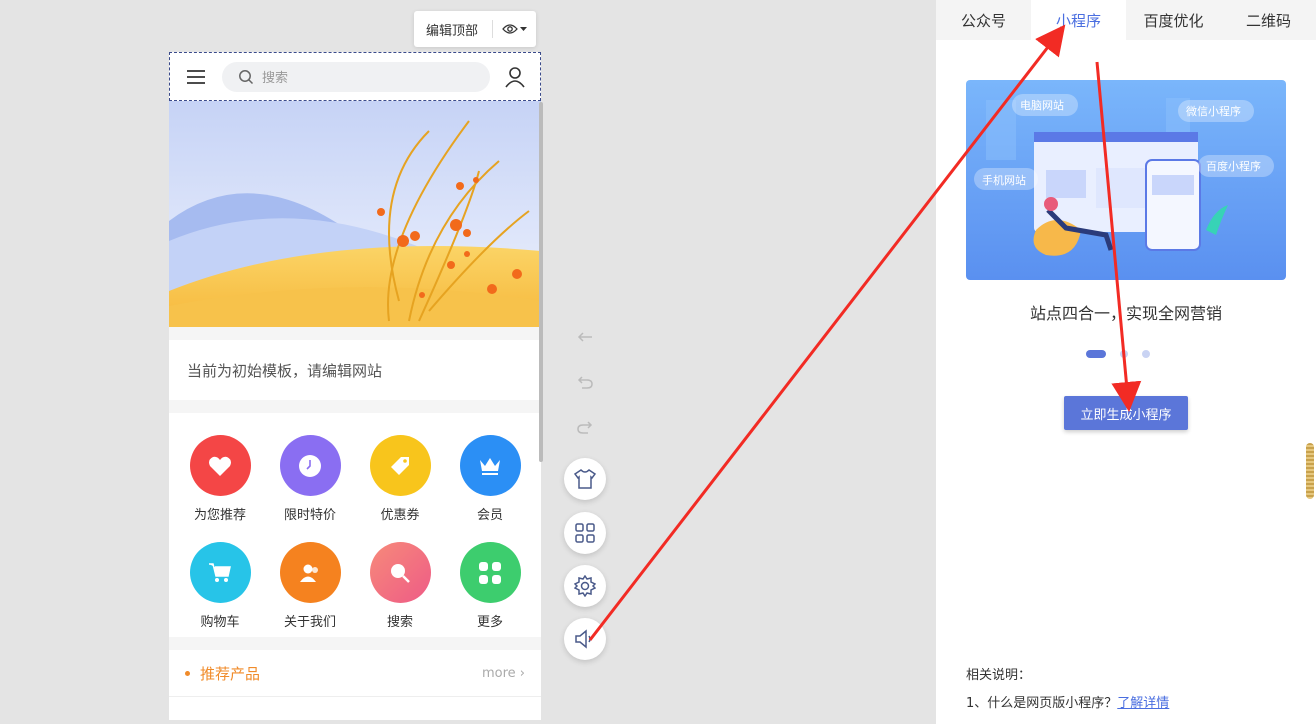 The height and width of the screenshot is (724, 1316). Describe the element at coordinates (187, 673) in the screenshot. I see `bullet-dot` at that location.